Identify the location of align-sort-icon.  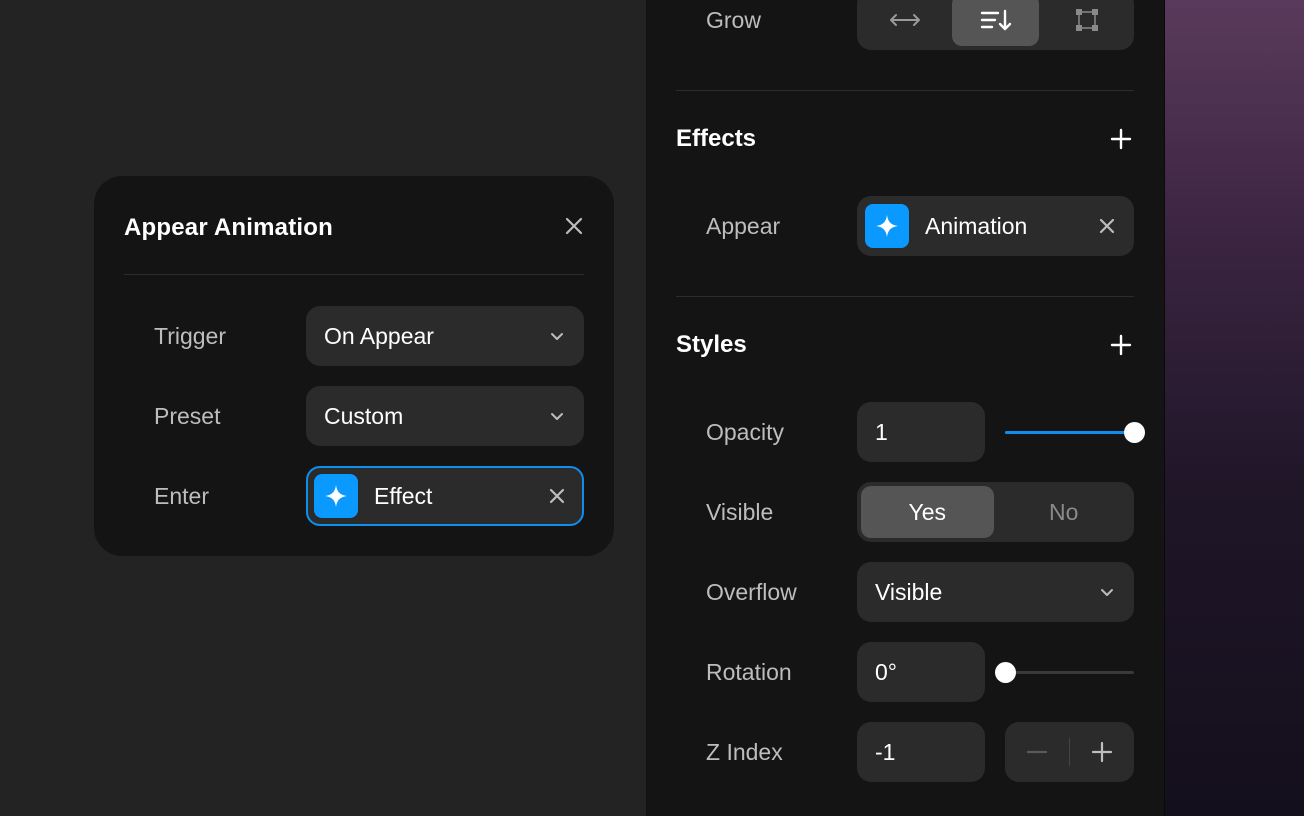
(995, 20).